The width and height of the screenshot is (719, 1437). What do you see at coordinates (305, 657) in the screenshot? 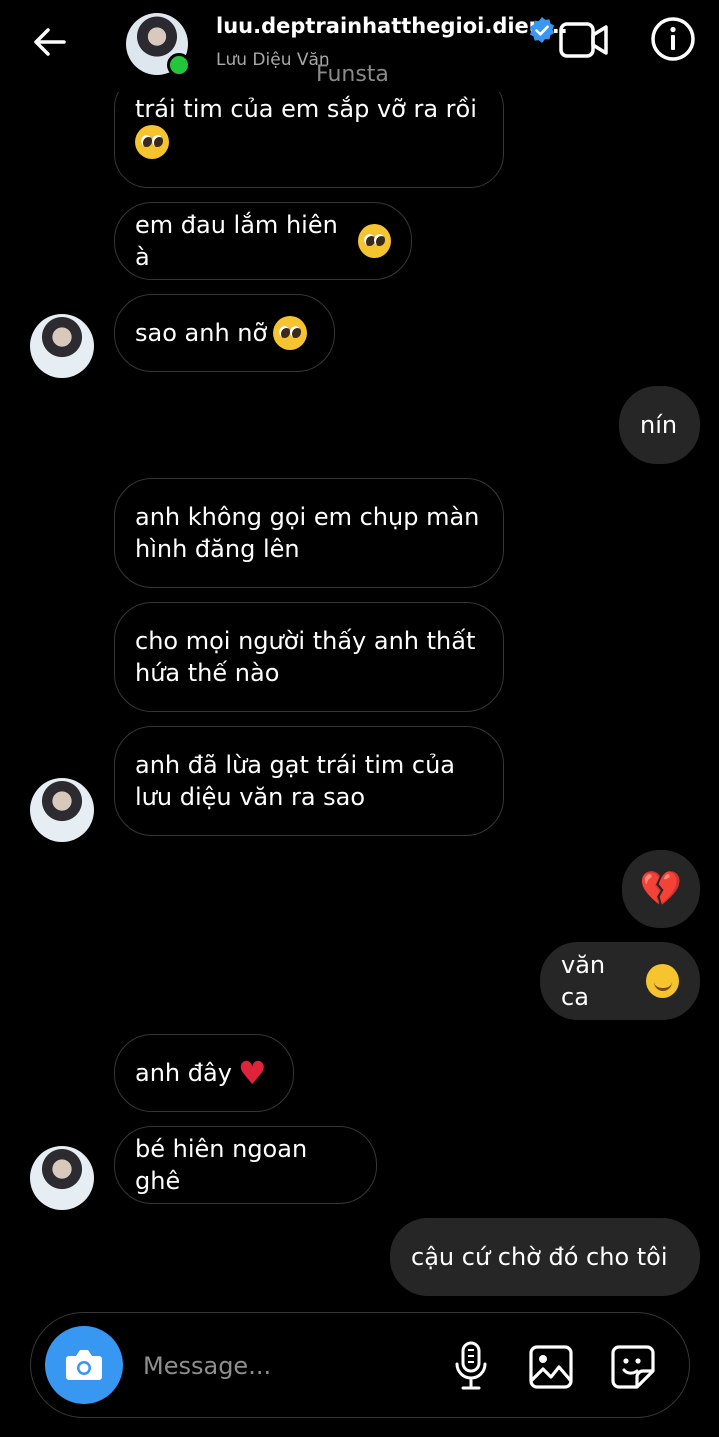
I see `message-text: cho mọi người thấy anh thất hứa thế nào` at bounding box center [305, 657].